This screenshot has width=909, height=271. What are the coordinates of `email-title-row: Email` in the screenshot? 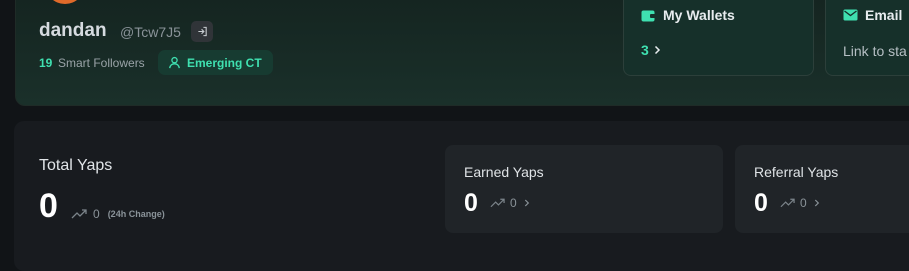 It's located at (872, 15).